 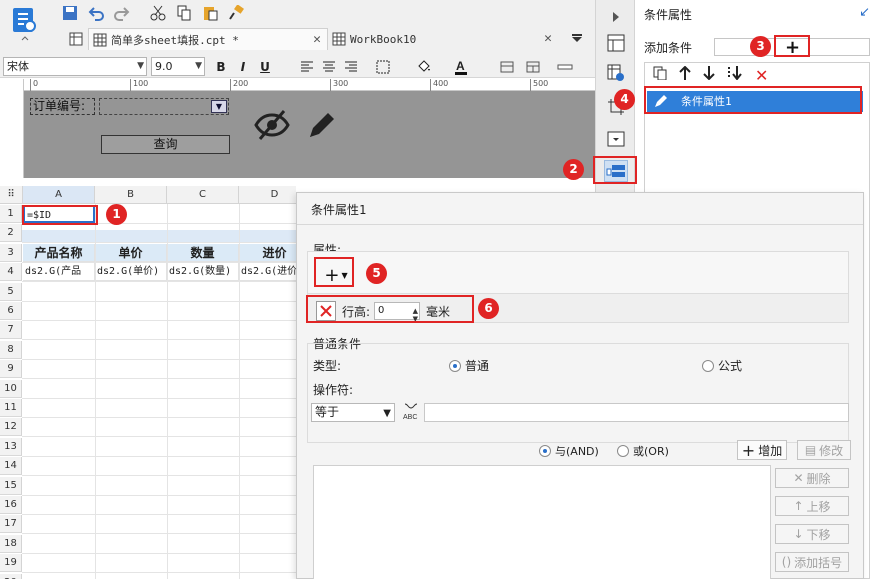 What do you see at coordinates (96, 13) in the screenshot?
I see `undo-icon` at bounding box center [96, 13].